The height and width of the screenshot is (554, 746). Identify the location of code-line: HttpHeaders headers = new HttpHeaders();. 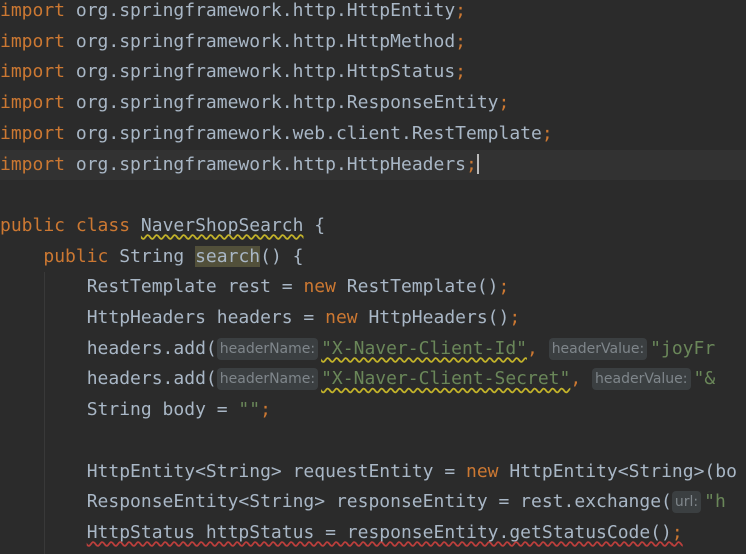
(260, 318).